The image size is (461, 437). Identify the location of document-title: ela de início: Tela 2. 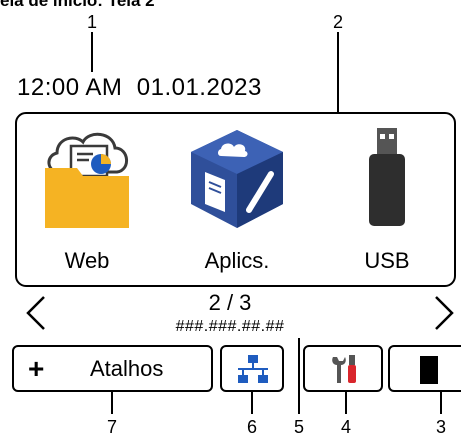
(77, 5).